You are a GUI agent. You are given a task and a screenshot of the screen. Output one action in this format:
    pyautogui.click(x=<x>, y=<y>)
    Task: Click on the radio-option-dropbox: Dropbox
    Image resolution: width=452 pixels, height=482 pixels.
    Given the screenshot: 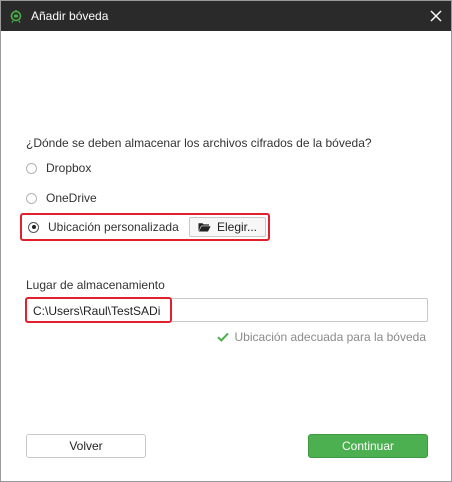 What is the action you would take?
    pyautogui.click(x=58, y=168)
    